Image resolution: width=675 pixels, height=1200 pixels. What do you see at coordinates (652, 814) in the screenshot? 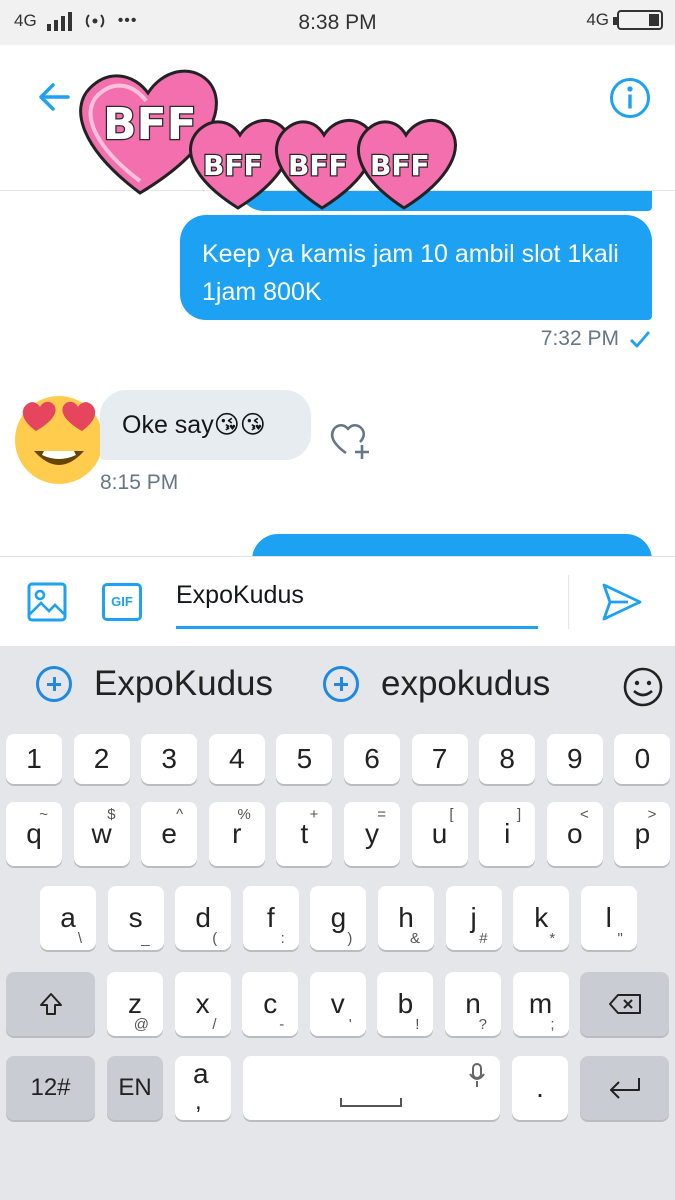
I see `key-secondary-label: >` at bounding box center [652, 814].